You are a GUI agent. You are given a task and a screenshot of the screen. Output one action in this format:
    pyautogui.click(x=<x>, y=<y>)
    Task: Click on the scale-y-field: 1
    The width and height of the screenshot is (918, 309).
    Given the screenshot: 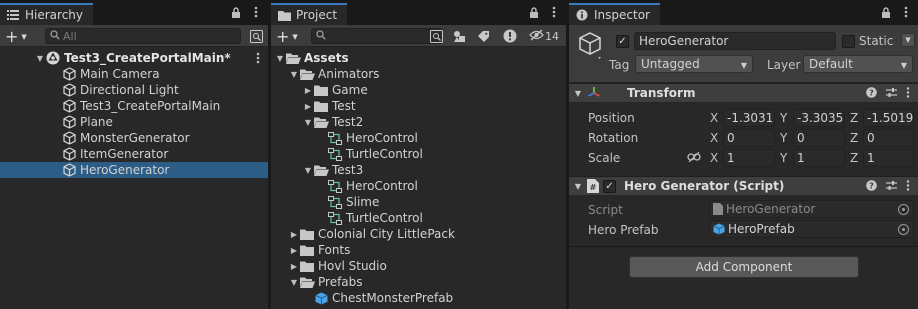 What is the action you would take?
    pyautogui.click(x=819, y=158)
    